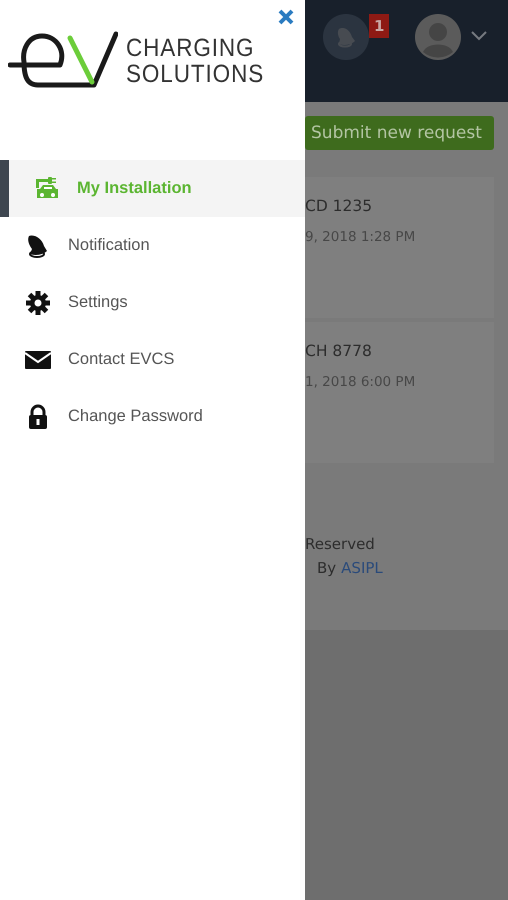 This screenshot has width=508, height=900. What do you see at coordinates (152, 188) in the screenshot?
I see `menu-item: My Installation` at bounding box center [152, 188].